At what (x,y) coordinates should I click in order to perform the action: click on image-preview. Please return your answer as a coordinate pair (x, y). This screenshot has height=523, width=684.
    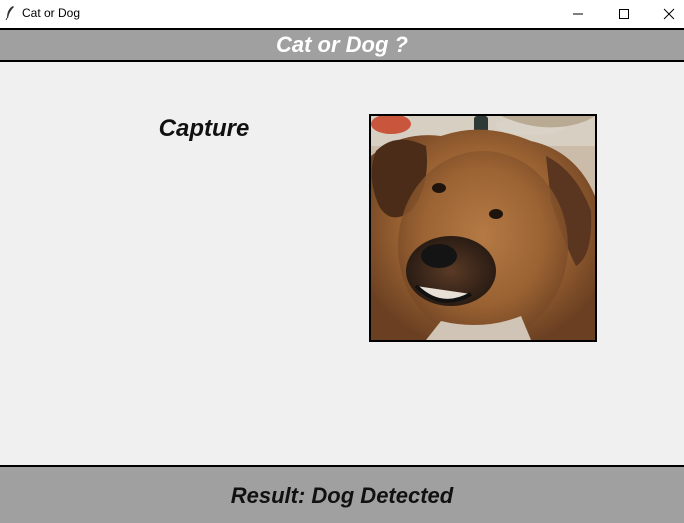
    Looking at the image, I should click on (483, 228).